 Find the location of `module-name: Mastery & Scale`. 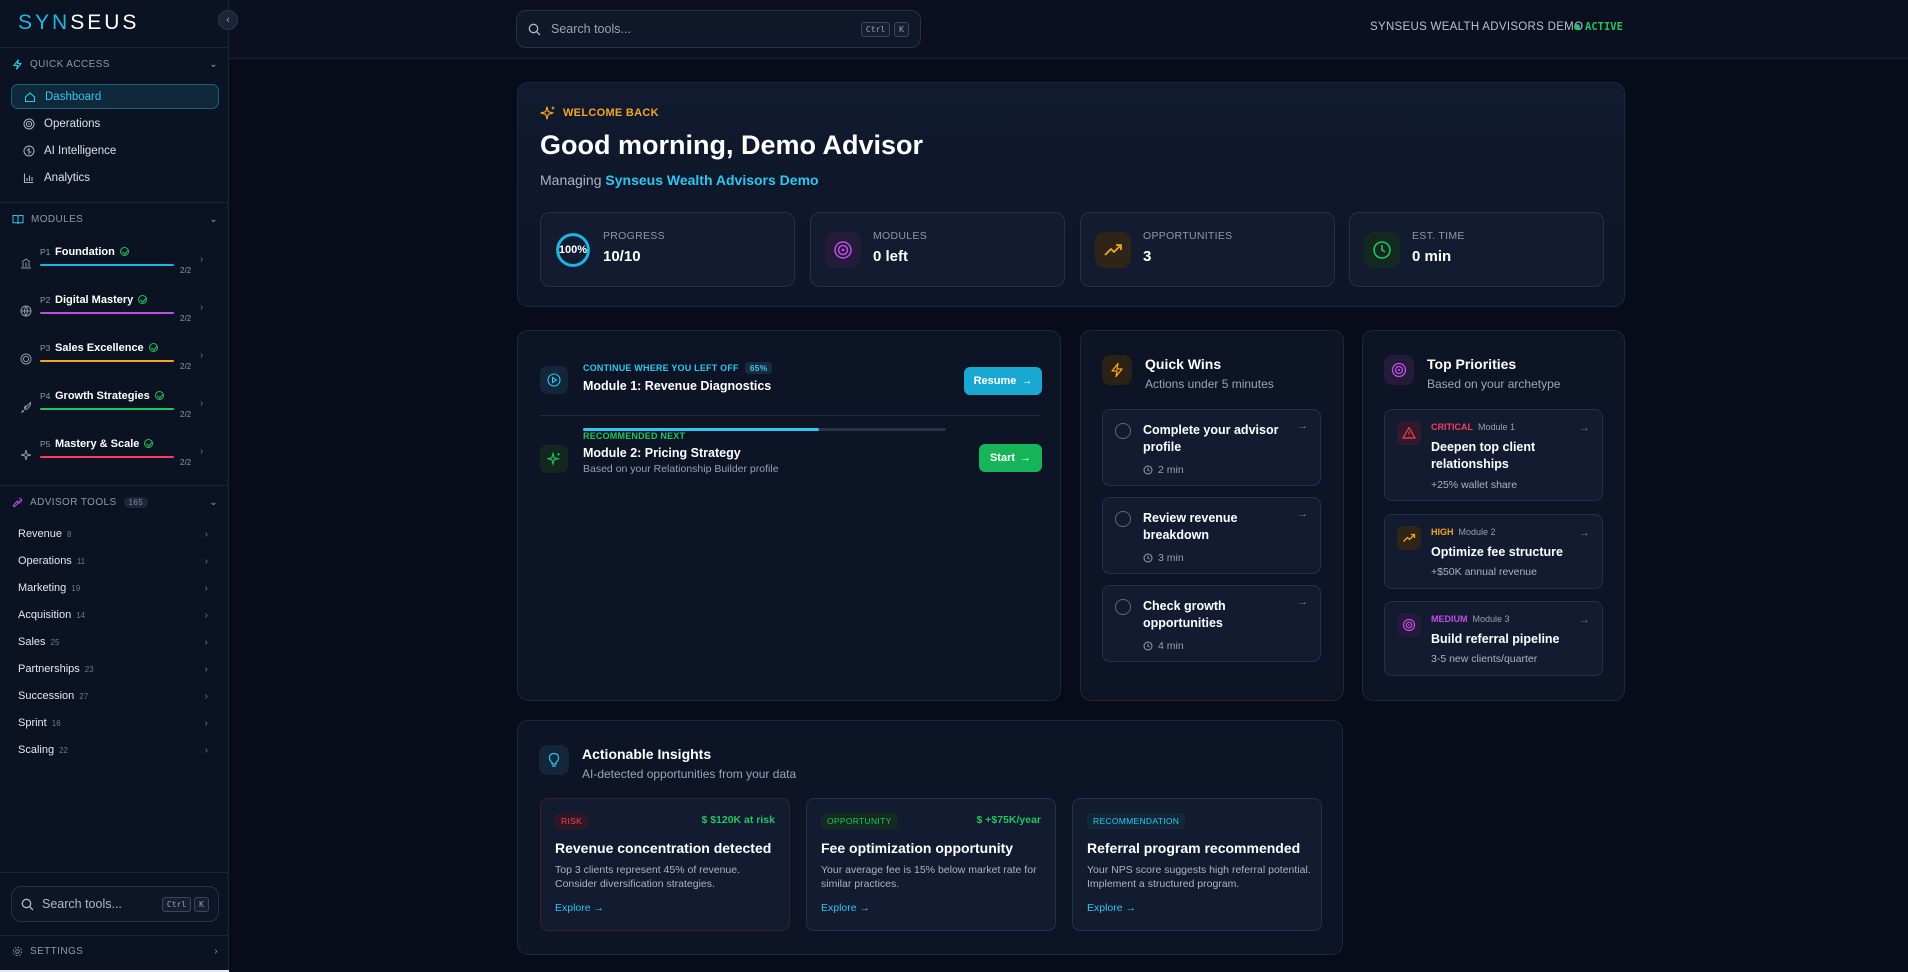

module-name: Mastery & Scale is located at coordinates (104, 444).